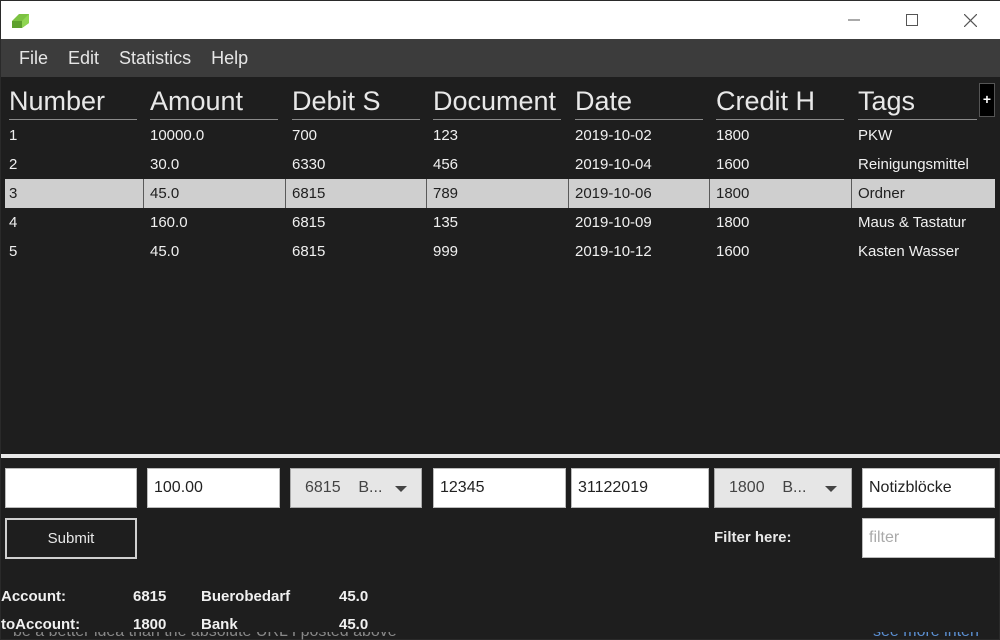 The image size is (1000, 640). I want to click on close-icon, so click(970, 20).